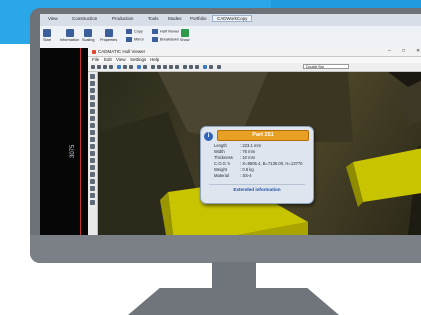 This screenshot has height=315, width=421. What do you see at coordinates (250, 145) in the screenshot?
I see `prop-length-value: : 223.1 mm` at bounding box center [250, 145].